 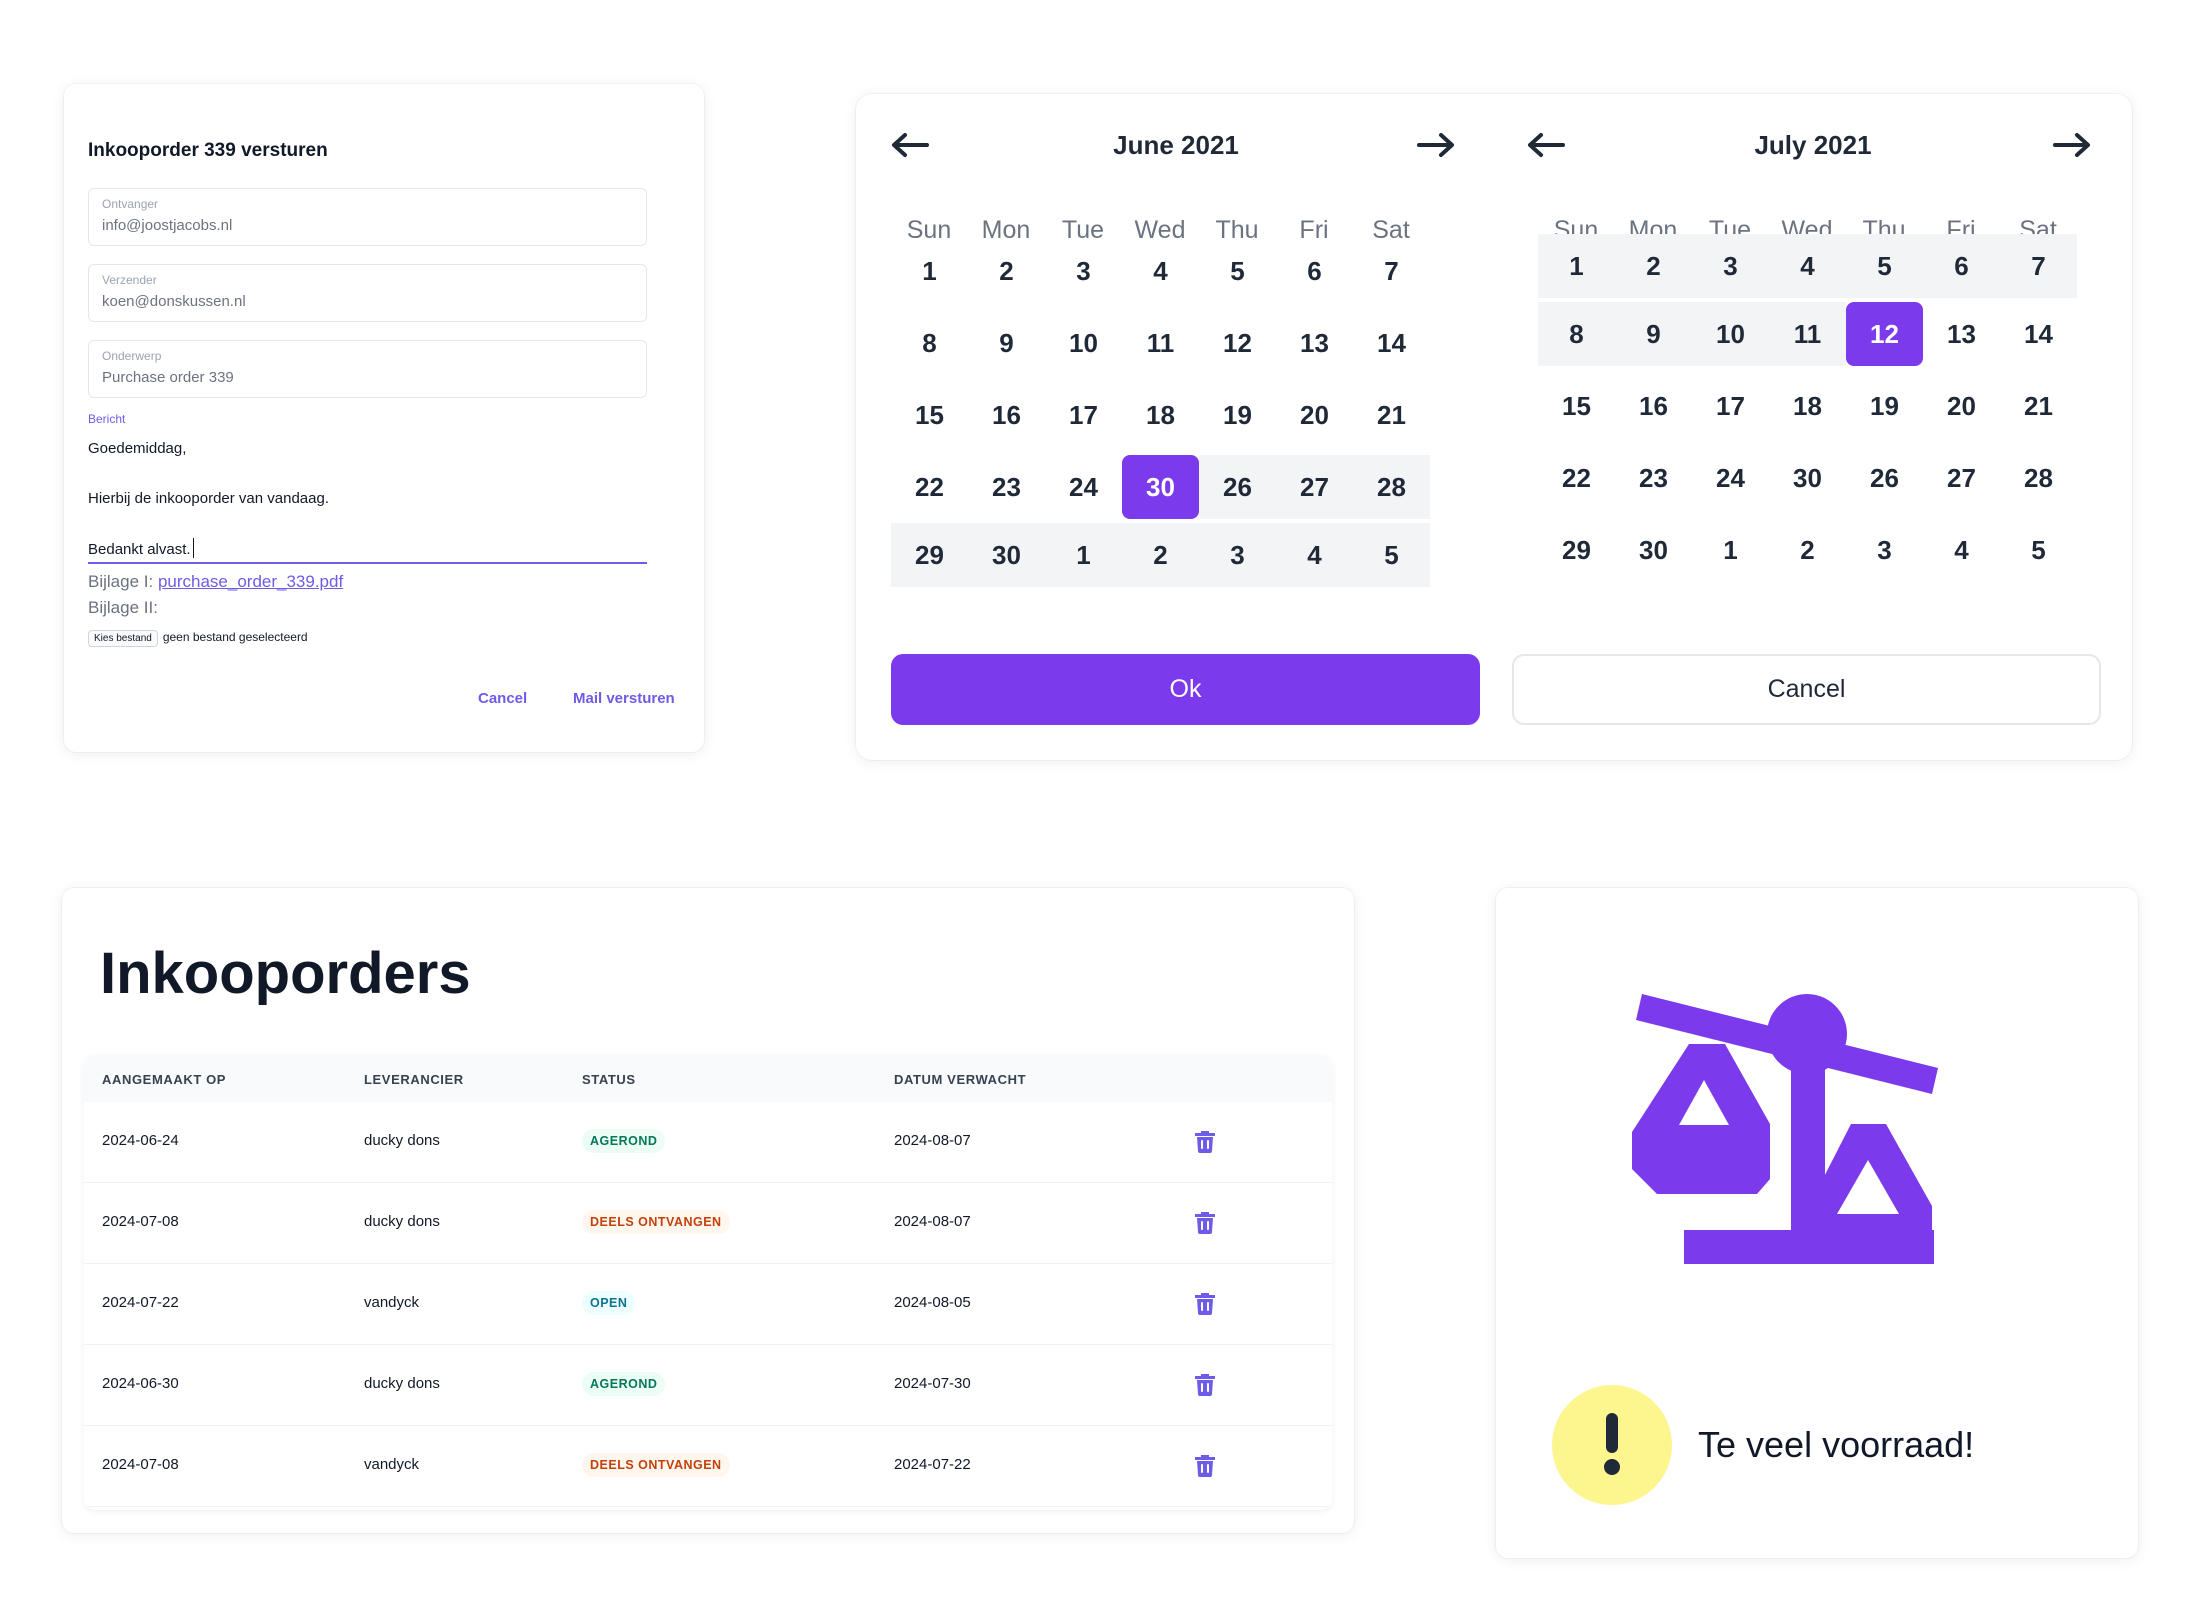 What do you see at coordinates (414, 1079) in the screenshot?
I see `column-header-supplier: LEVERANCIER` at bounding box center [414, 1079].